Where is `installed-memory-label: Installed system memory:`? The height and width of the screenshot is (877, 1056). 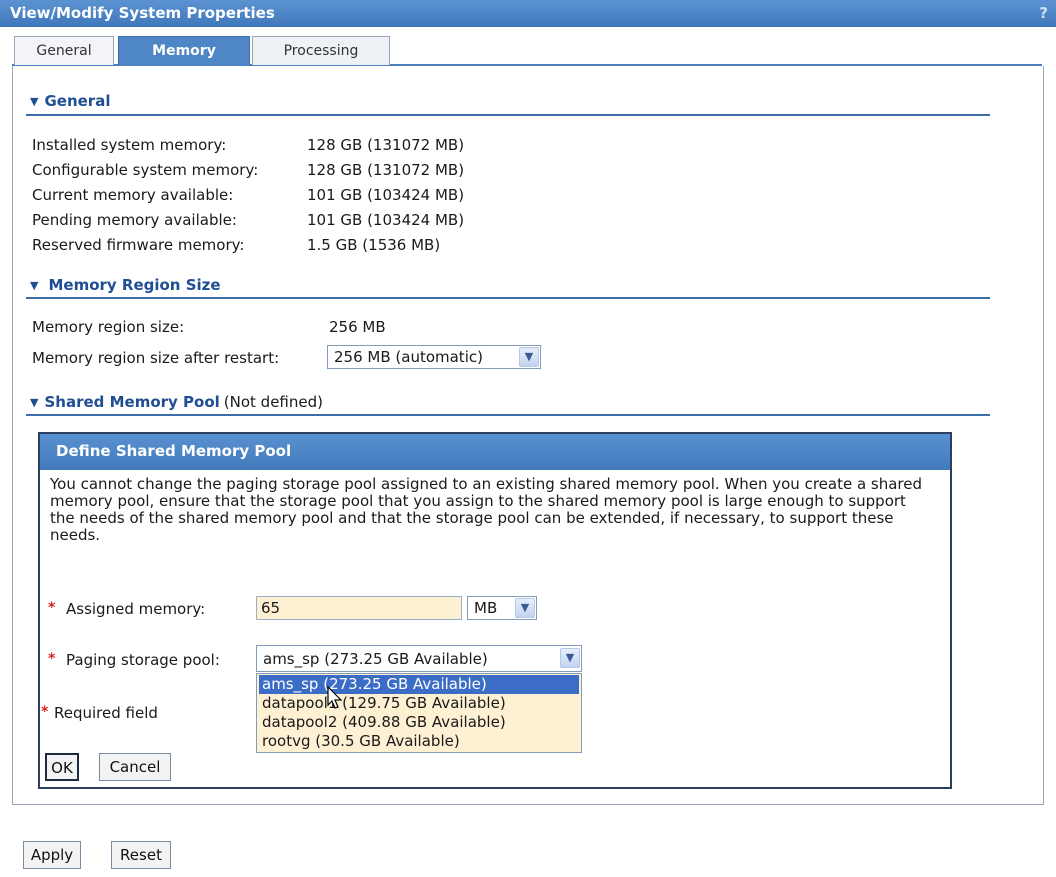
installed-memory-label: Installed system memory: is located at coordinates (129, 145).